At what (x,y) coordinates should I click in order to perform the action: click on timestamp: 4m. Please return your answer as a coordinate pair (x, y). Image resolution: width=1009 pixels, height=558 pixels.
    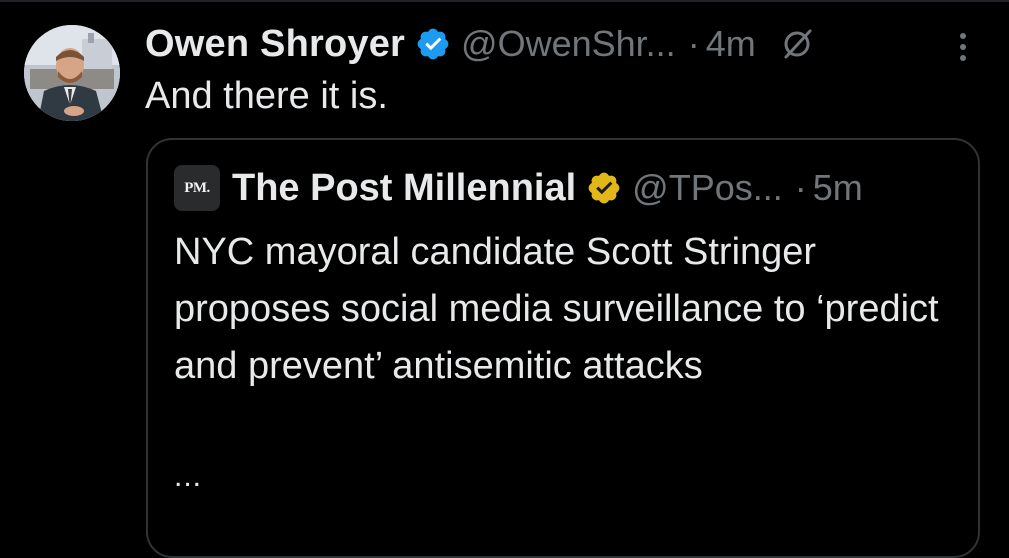
    Looking at the image, I should click on (731, 44).